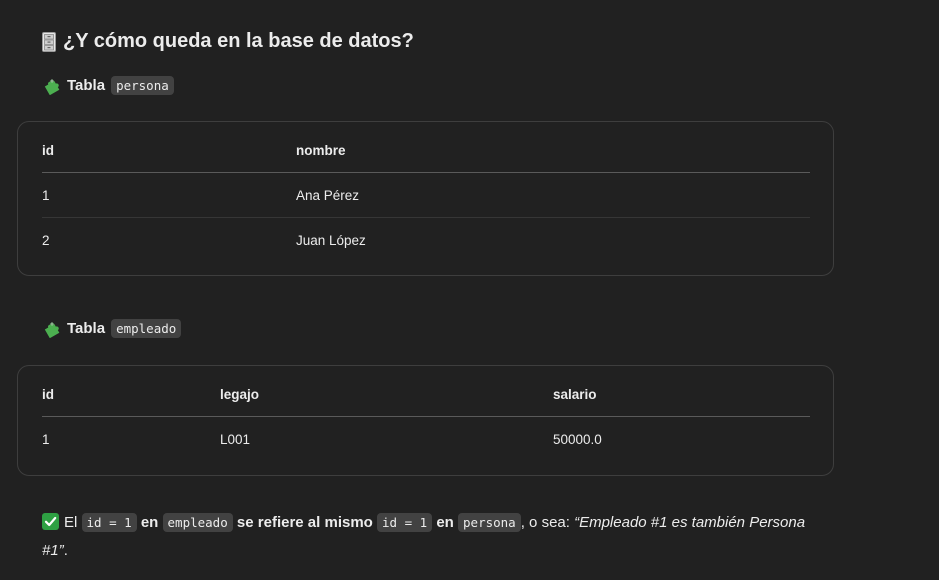 The image size is (939, 580). What do you see at coordinates (65, 550) in the screenshot?
I see `summary-end: .` at bounding box center [65, 550].